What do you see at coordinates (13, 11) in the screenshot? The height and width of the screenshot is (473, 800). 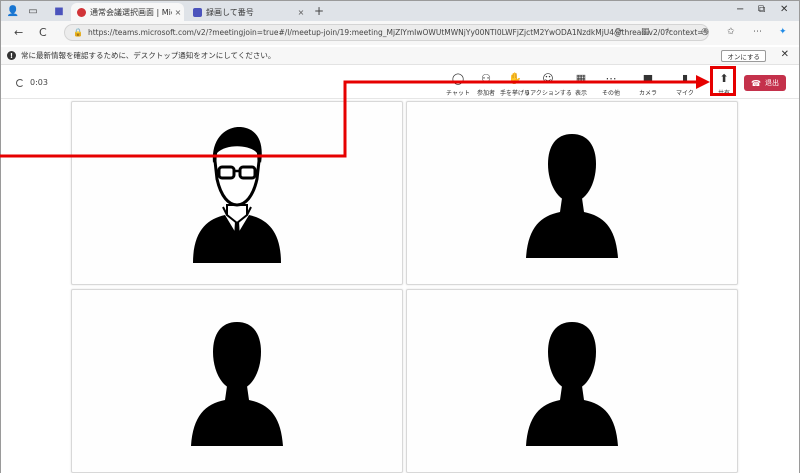 I see `profile-icon: 👤` at bounding box center [13, 11].